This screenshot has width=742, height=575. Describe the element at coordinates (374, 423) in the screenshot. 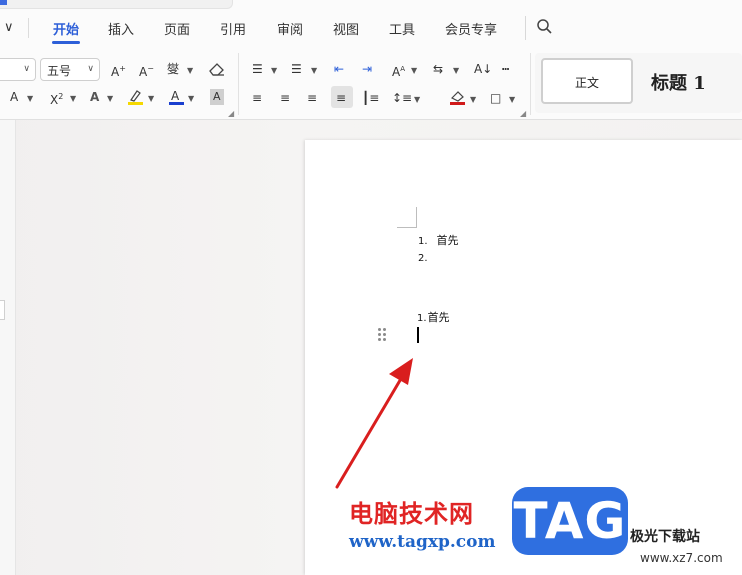

I see `annotation-arrow-icon` at that location.